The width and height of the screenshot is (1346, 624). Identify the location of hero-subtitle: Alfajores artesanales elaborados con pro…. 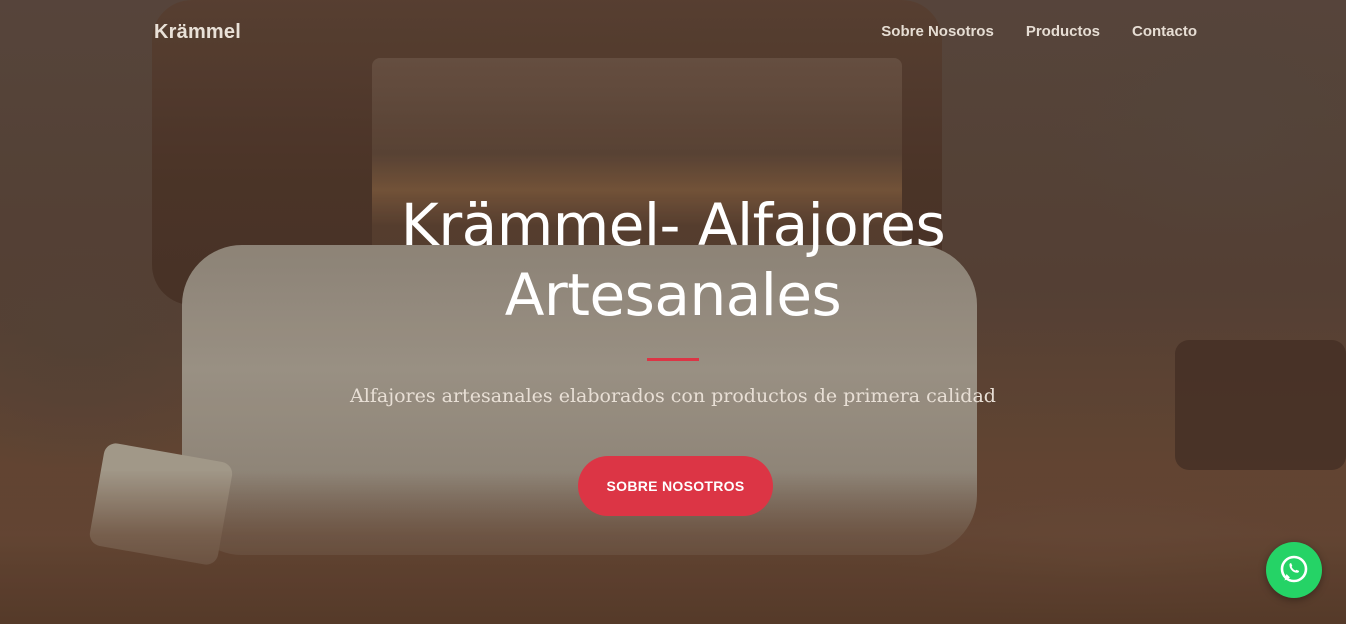
(673, 396).